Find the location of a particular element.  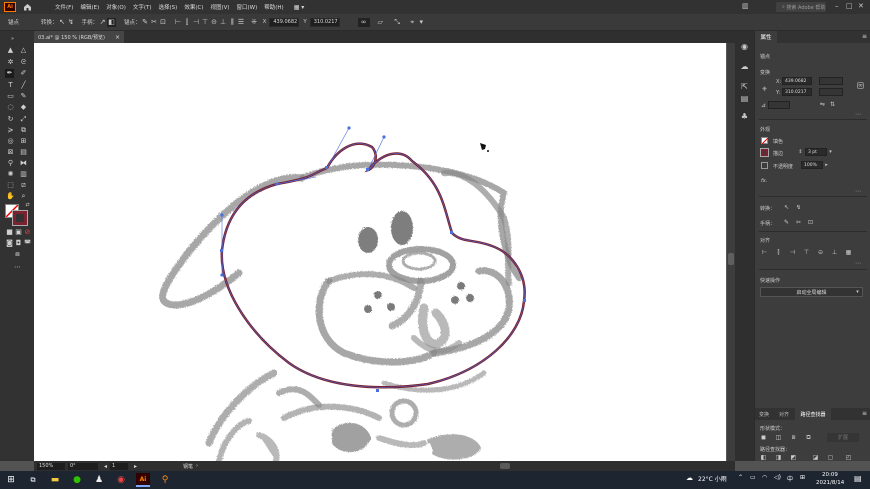

learn-panel-icon: ◉ is located at coordinates (744, 46).